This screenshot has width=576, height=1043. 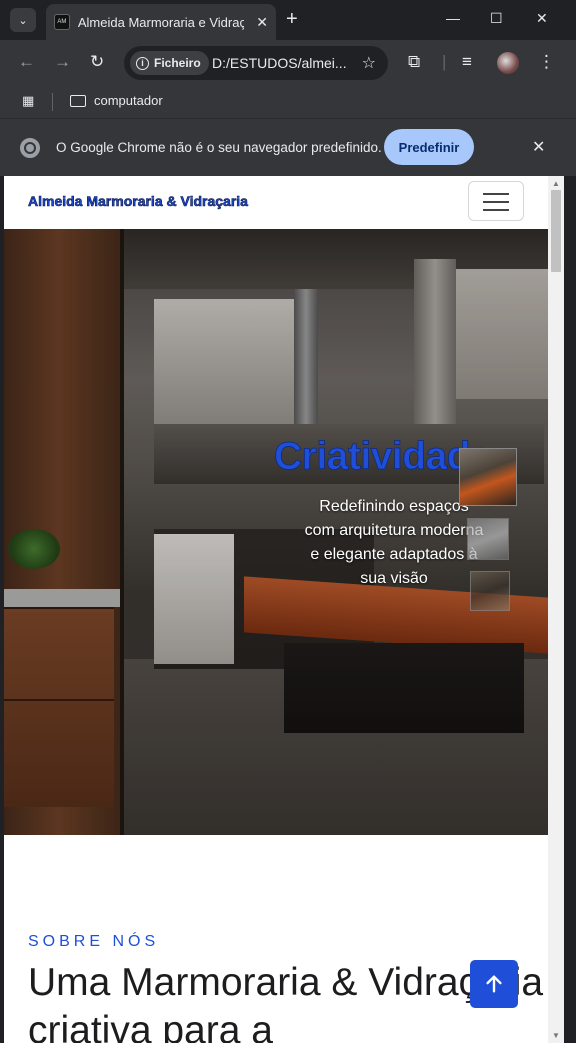 I want to click on apps-icon: ▦, so click(x=28, y=101).